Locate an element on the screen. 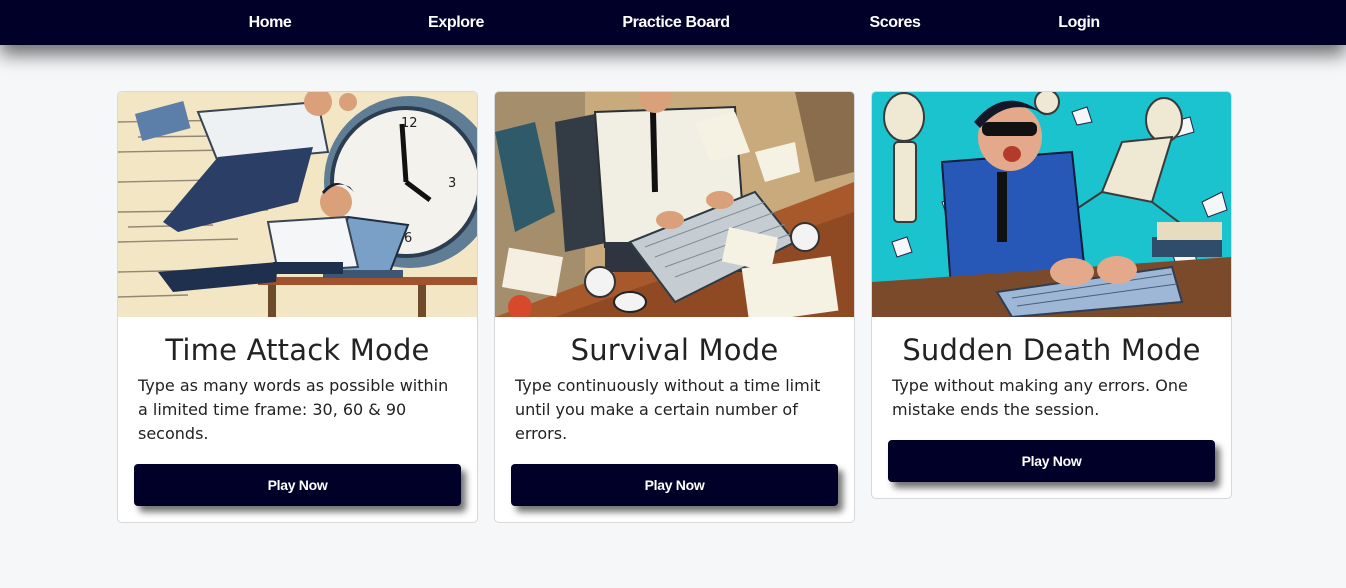 This screenshot has height=588, width=1346. nav-explore: Explore is located at coordinates (456, 22).